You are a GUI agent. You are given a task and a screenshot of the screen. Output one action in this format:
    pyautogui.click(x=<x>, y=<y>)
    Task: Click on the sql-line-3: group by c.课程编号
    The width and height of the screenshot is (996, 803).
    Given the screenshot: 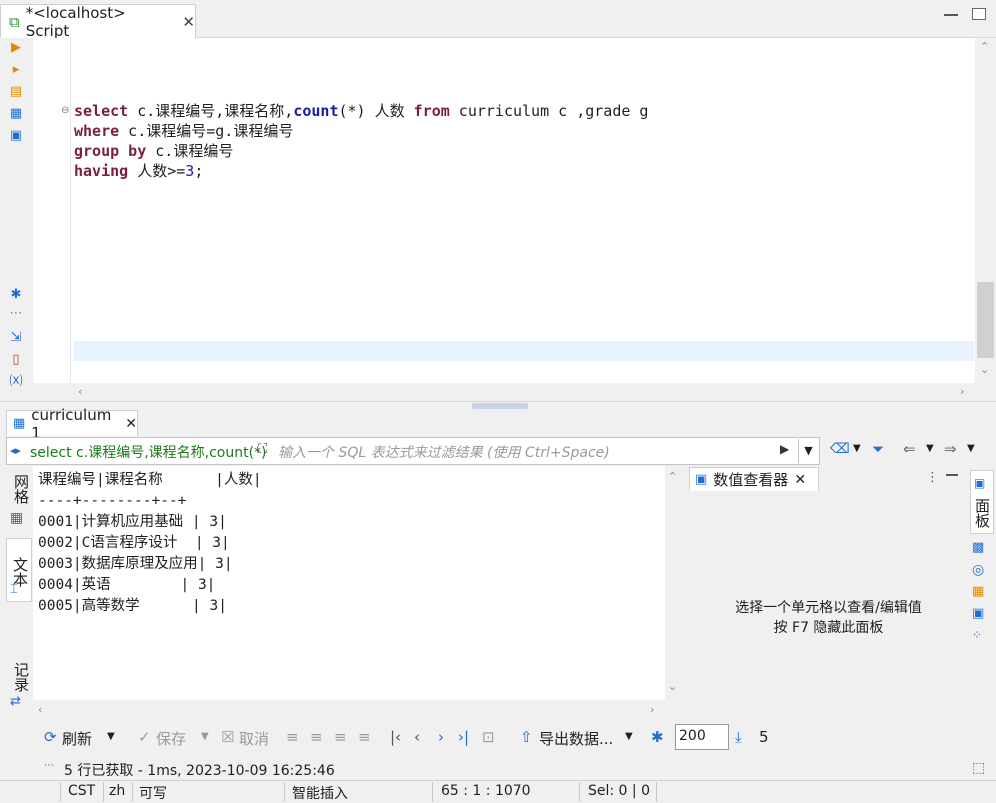 What is the action you would take?
    pyautogui.click(x=153, y=151)
    